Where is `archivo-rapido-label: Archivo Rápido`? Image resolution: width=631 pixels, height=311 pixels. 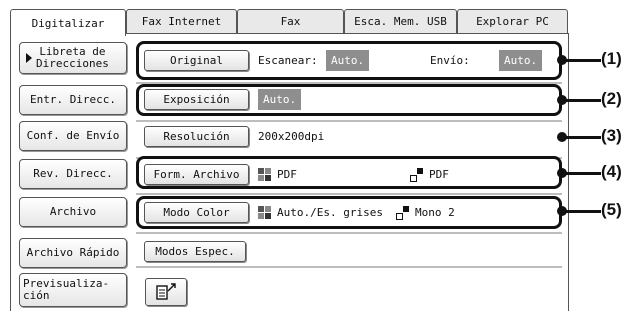 archivo-rapido-label: Archivo Rápido is located at coordinates (73, 252).